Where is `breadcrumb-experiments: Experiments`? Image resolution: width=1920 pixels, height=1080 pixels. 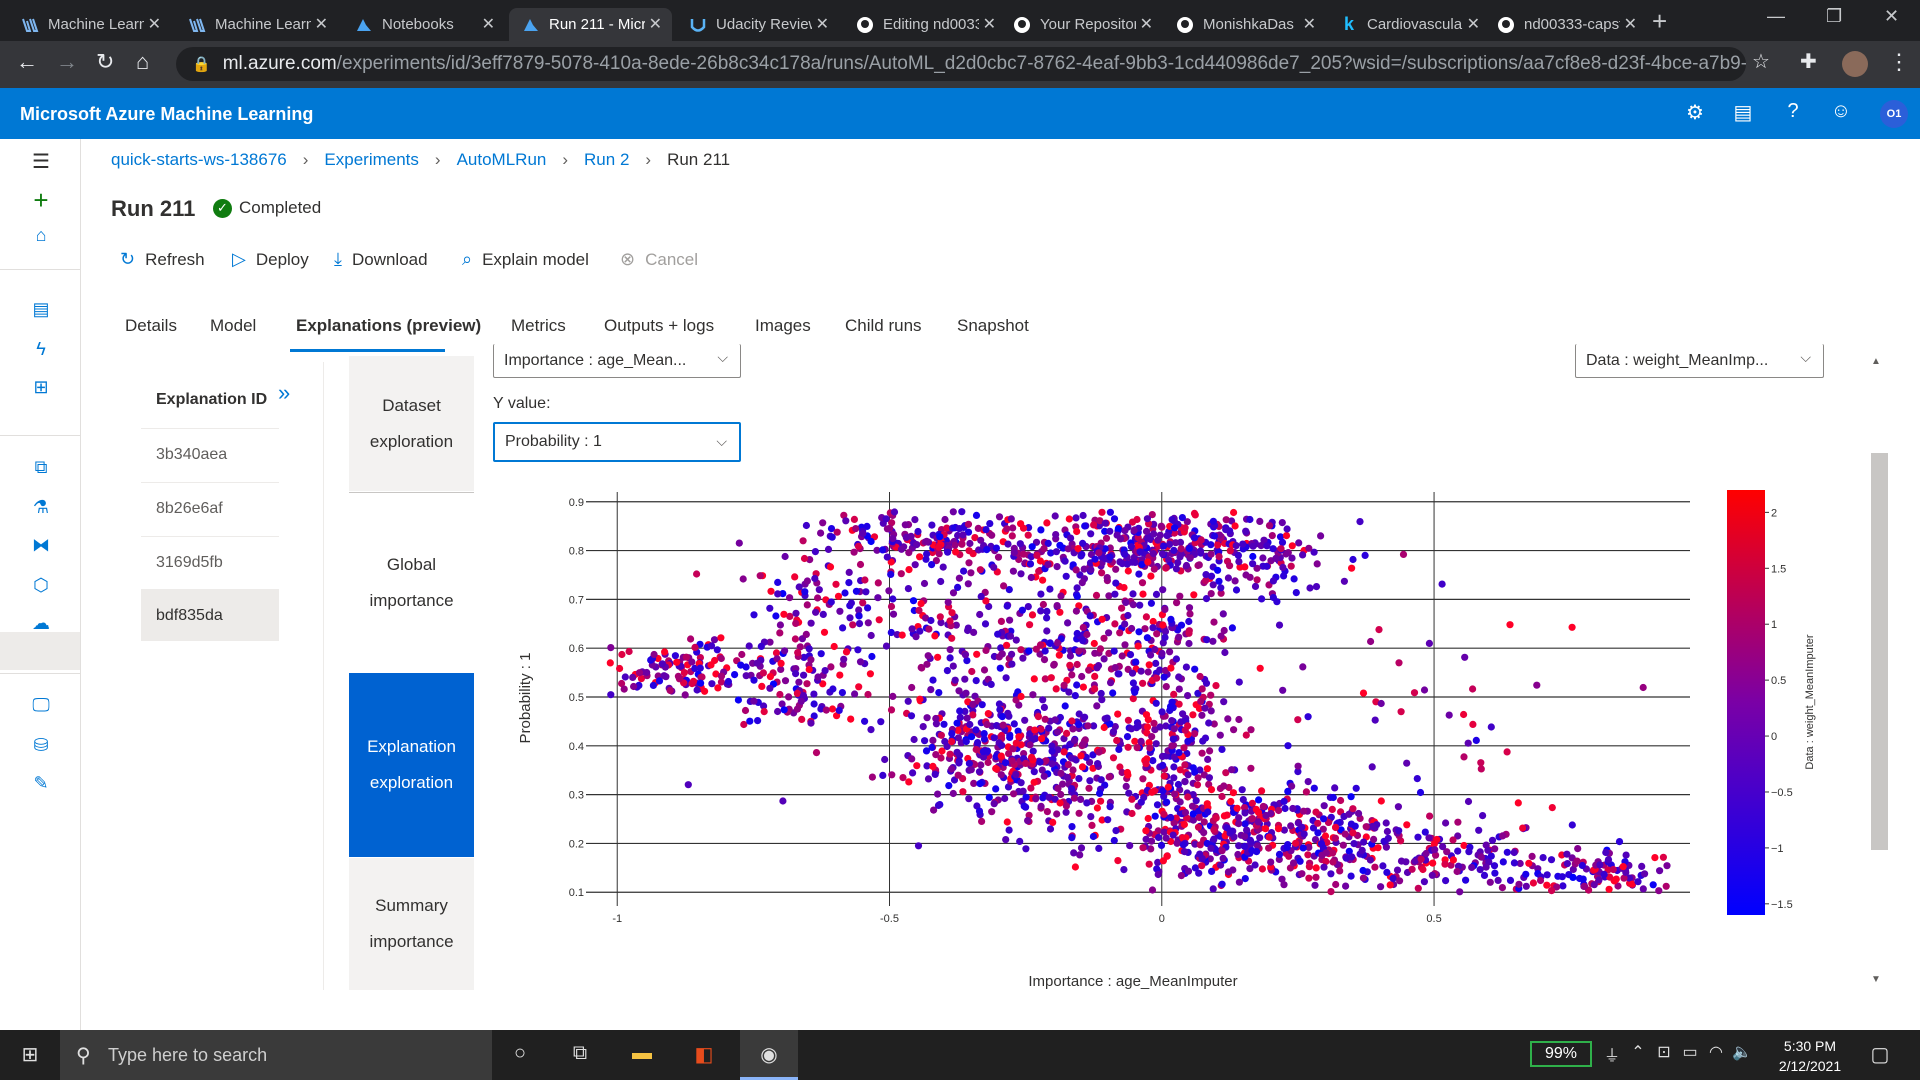 breadcrumb-experiments: Experiments is located at coordinates (371, 160).